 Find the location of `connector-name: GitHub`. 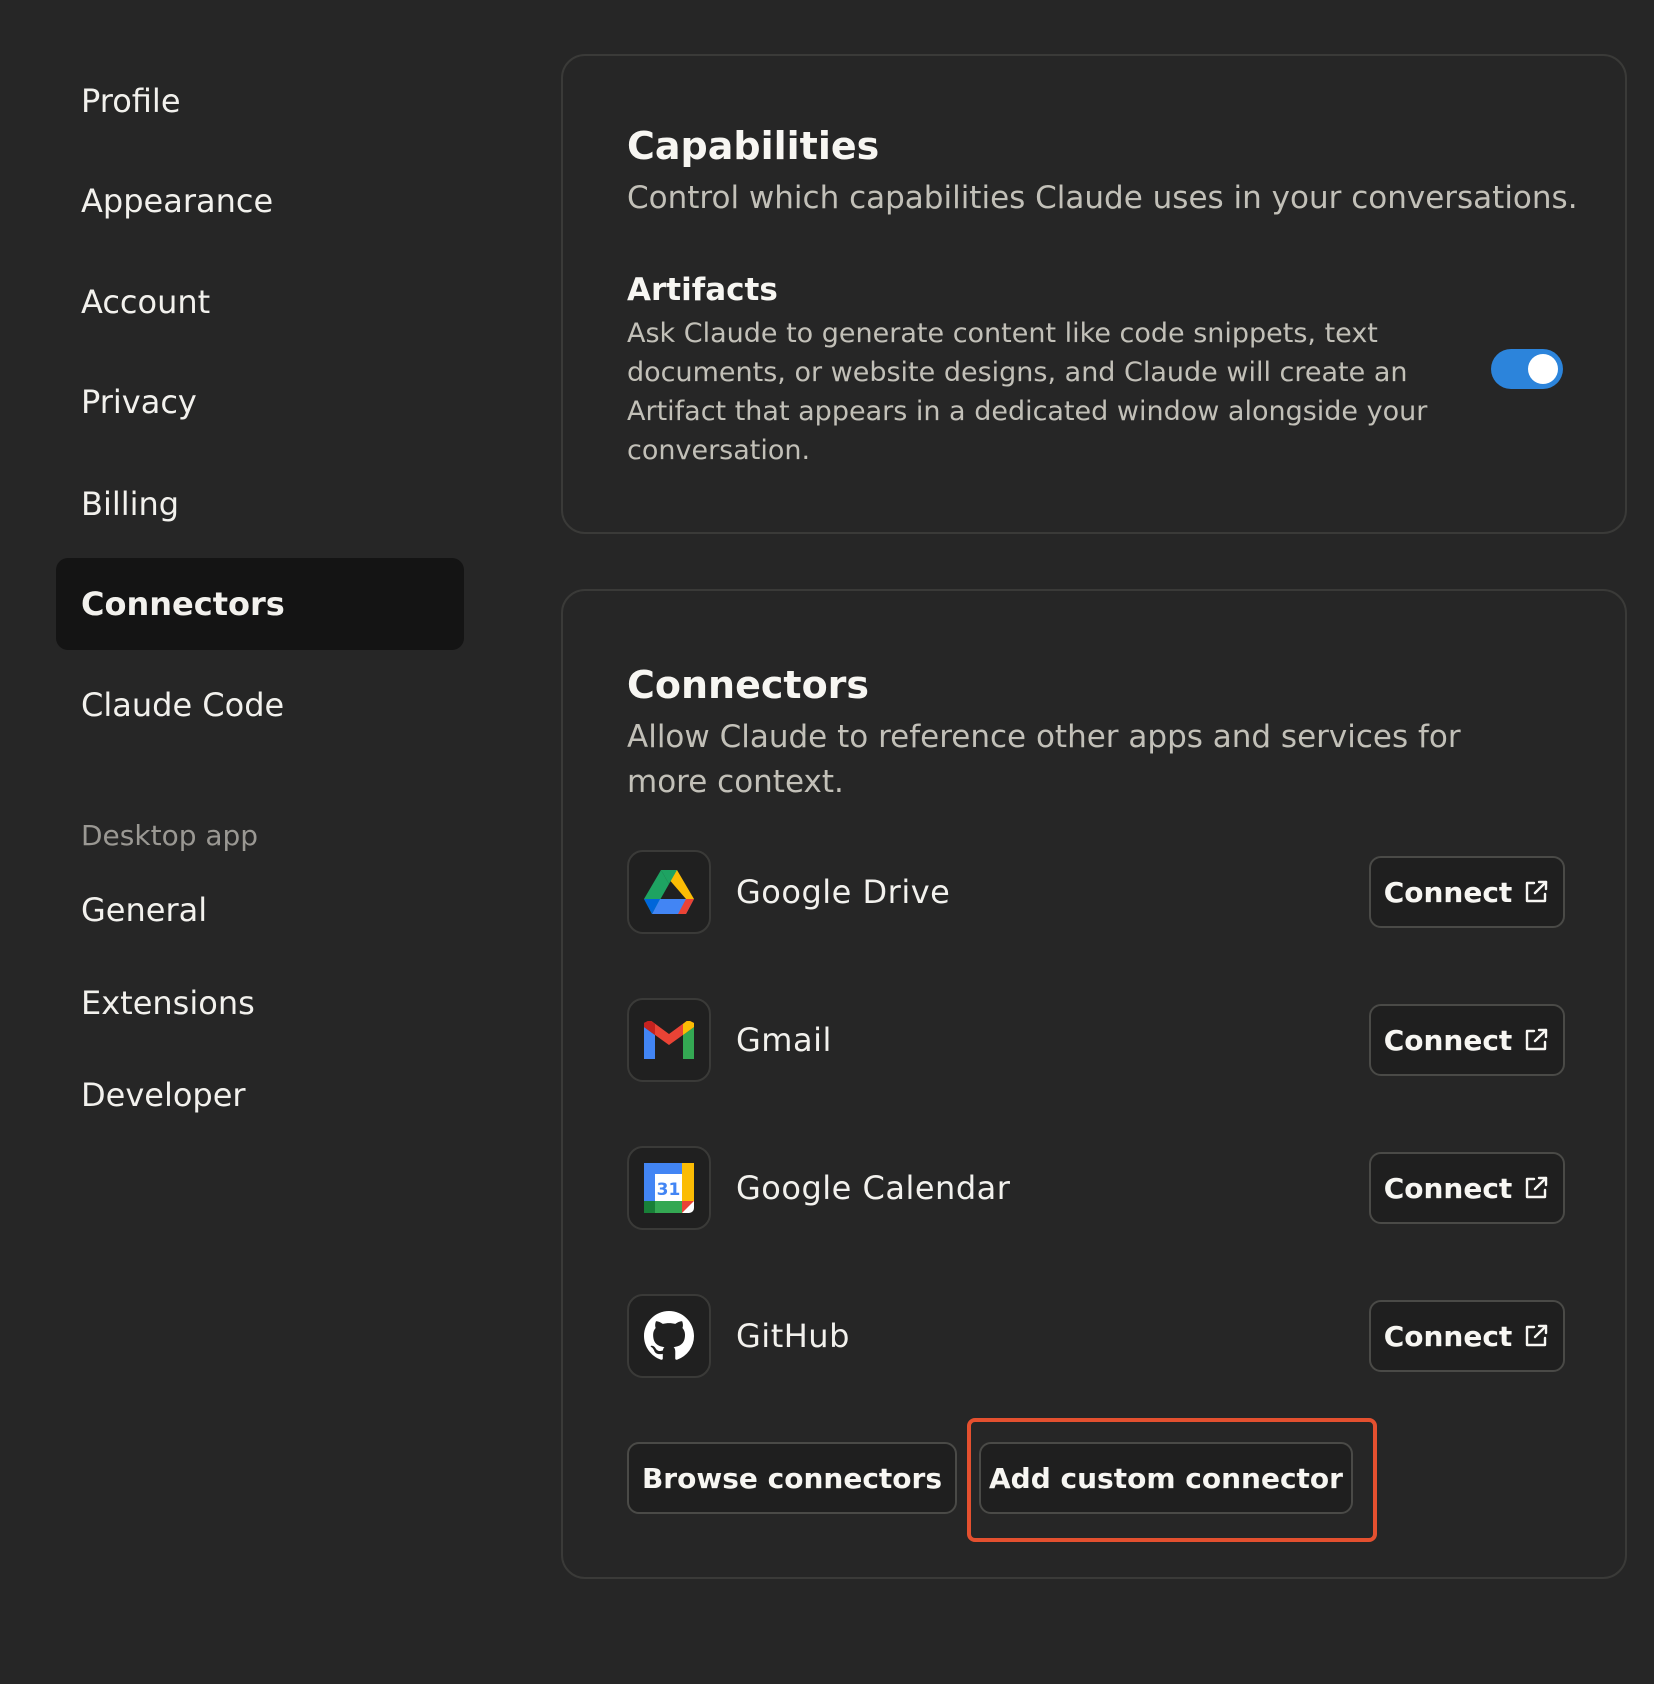

connector-name: GitHub is located at coordinates (793, 1336).